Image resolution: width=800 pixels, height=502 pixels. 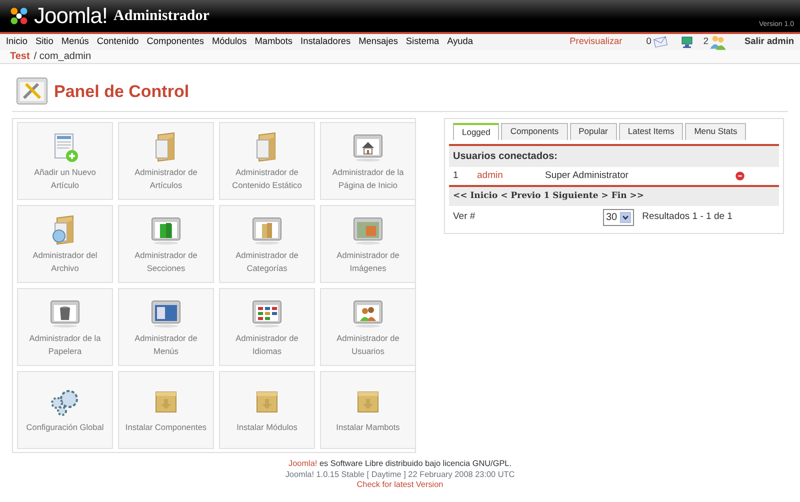 I want to click on menu-item: Sistema, so click(x=423, y=42).